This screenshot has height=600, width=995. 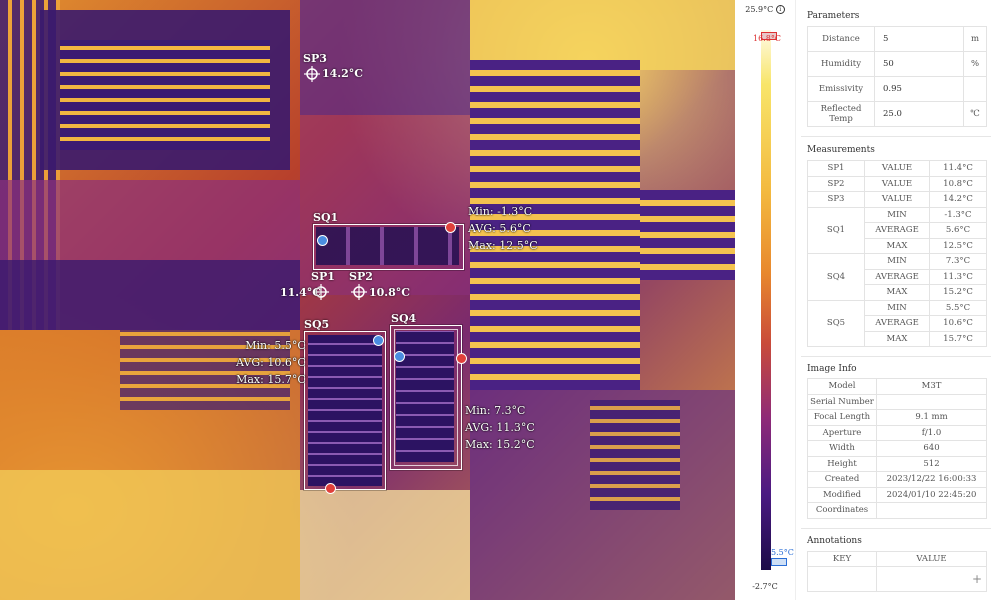 I want to click on table-row: SQ1 MIN -1.3°C, so click(x=897, y=230).